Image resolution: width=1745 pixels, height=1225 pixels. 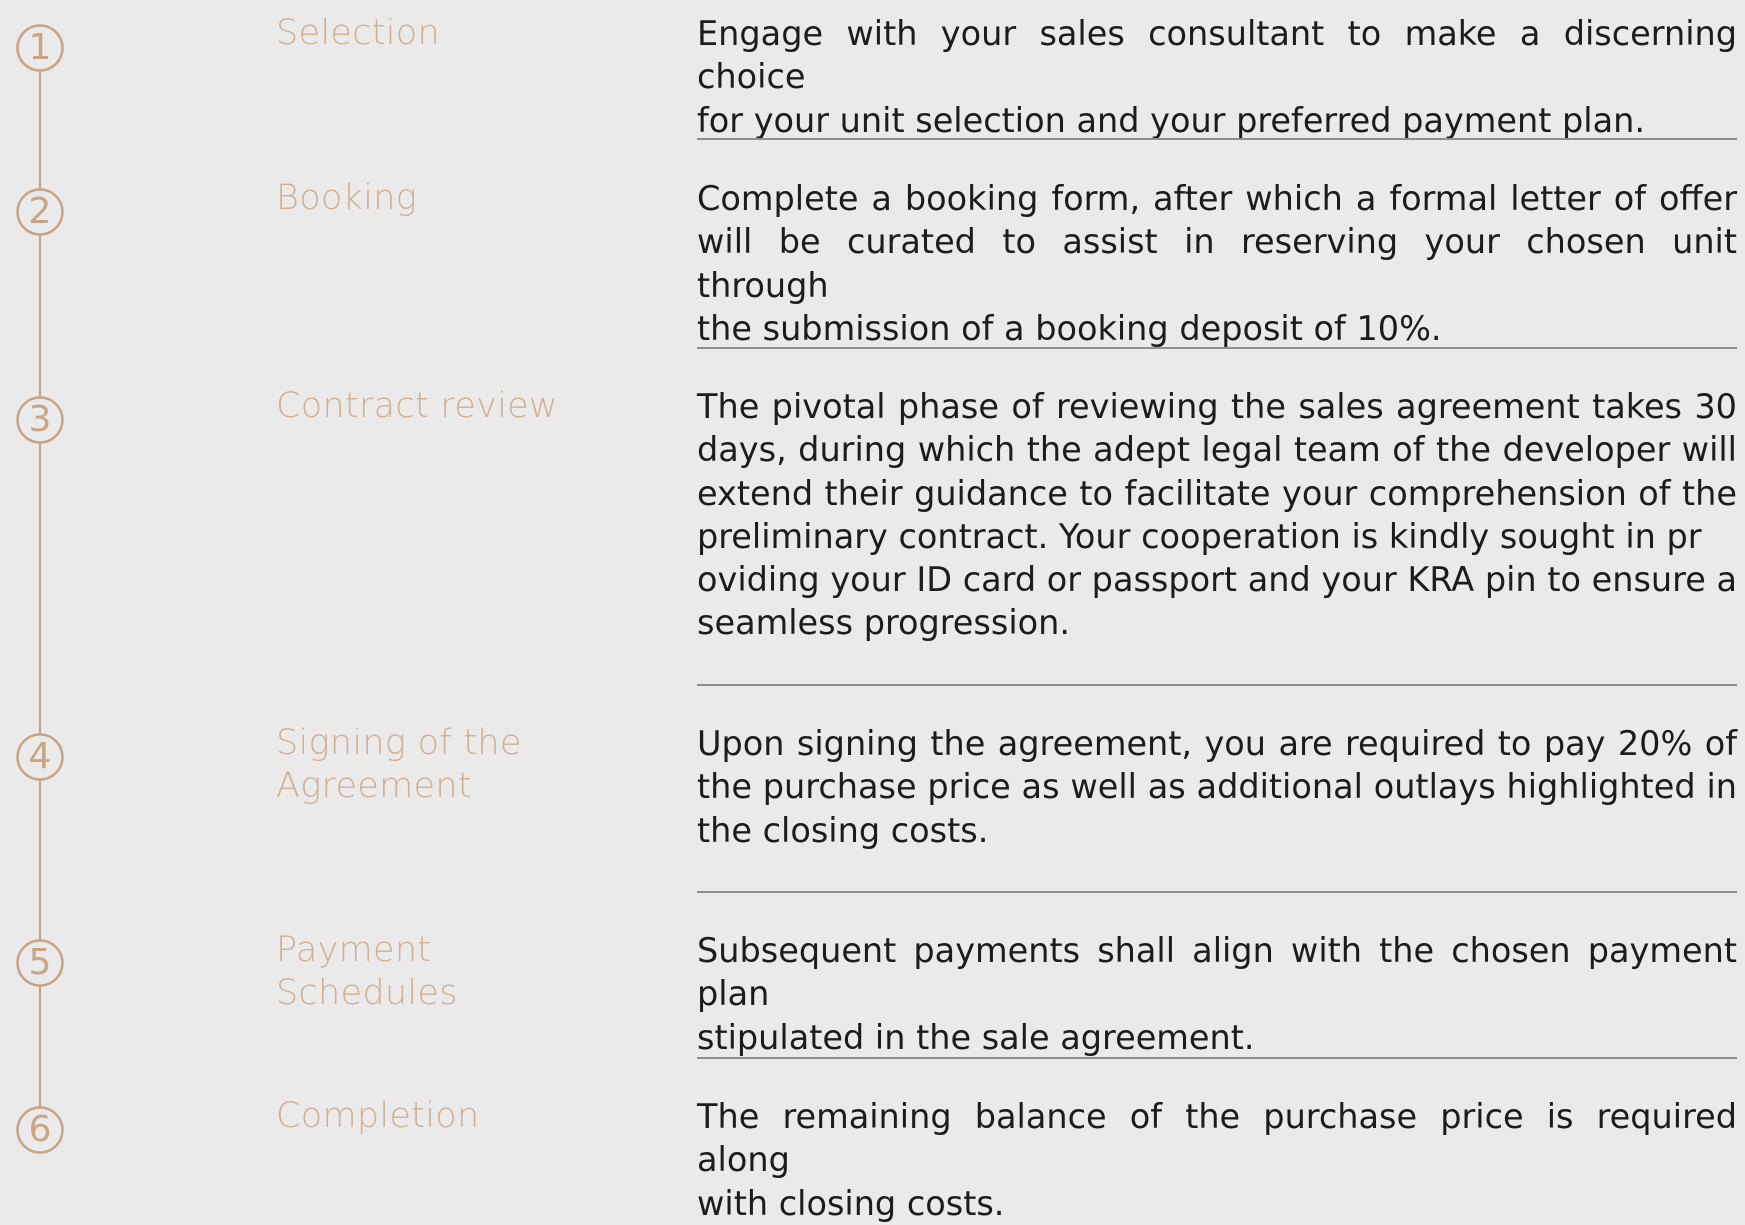 I want to click on step-5-line-2: stipulated in the sale agreement., so click(x=976, y=1037).